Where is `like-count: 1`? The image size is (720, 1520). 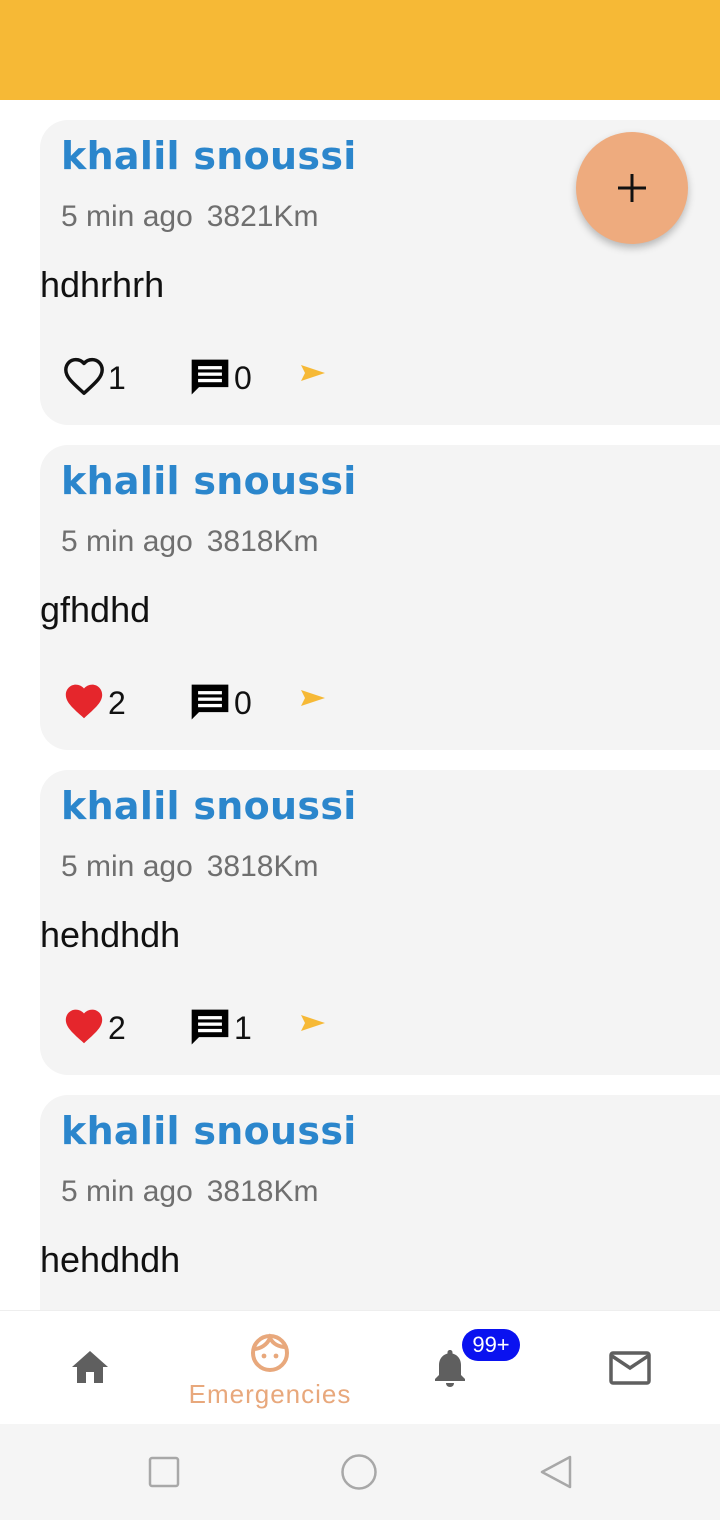
like-count: 1 is located at coordinates (117, 378).